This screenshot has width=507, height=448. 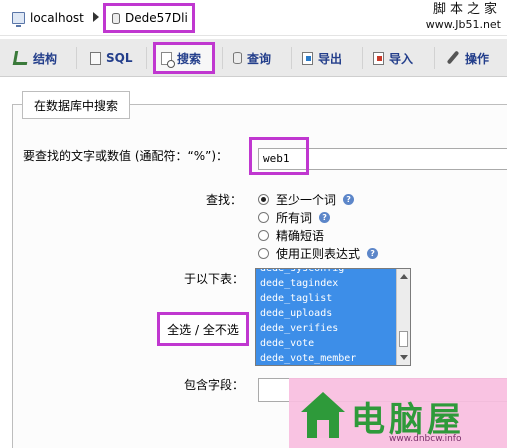 What do you see at coordinates (323, 402) in the screenshot?
I see `house-icon` at bounding box center [323, 402].